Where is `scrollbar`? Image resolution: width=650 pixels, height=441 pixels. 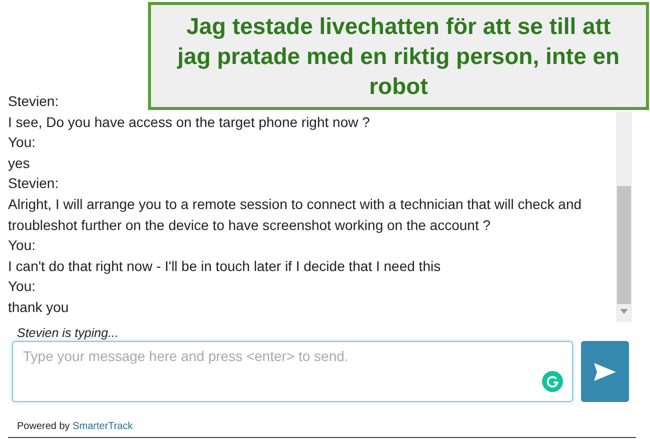 scrollbar is located at coordinates (624, 217).